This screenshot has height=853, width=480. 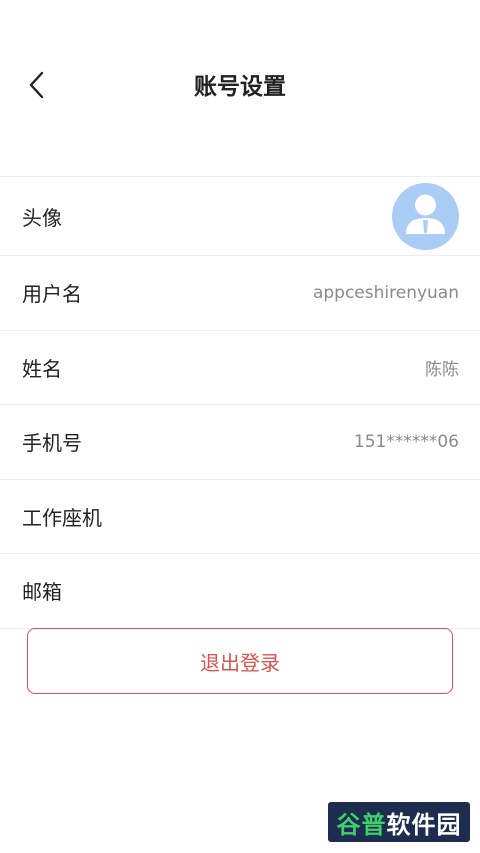 I want to click on row-value: 陈陈, so click(x=442, y=369).